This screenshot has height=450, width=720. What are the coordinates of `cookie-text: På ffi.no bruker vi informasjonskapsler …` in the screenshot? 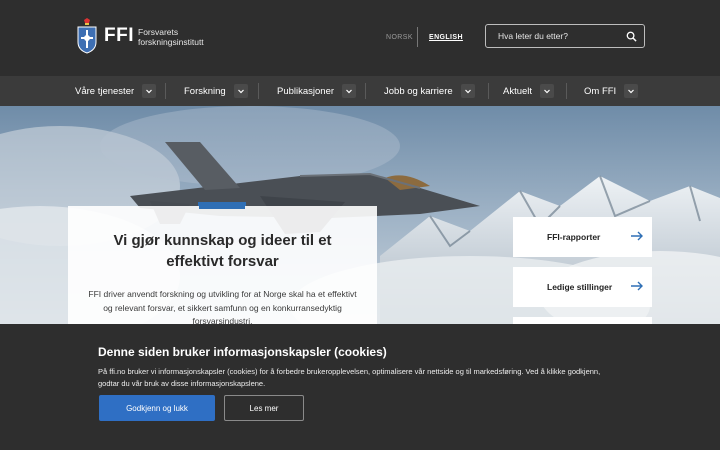 It's located at (349, 377).